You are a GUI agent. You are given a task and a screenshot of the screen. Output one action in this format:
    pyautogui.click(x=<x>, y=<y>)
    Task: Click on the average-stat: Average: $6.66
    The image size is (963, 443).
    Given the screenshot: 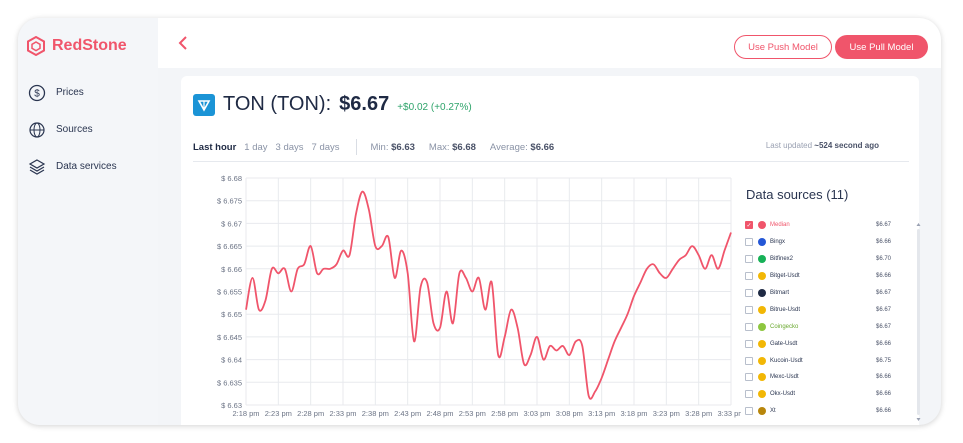 What is the action you would take?
    pyautogui.click(x=522, y=147)
    